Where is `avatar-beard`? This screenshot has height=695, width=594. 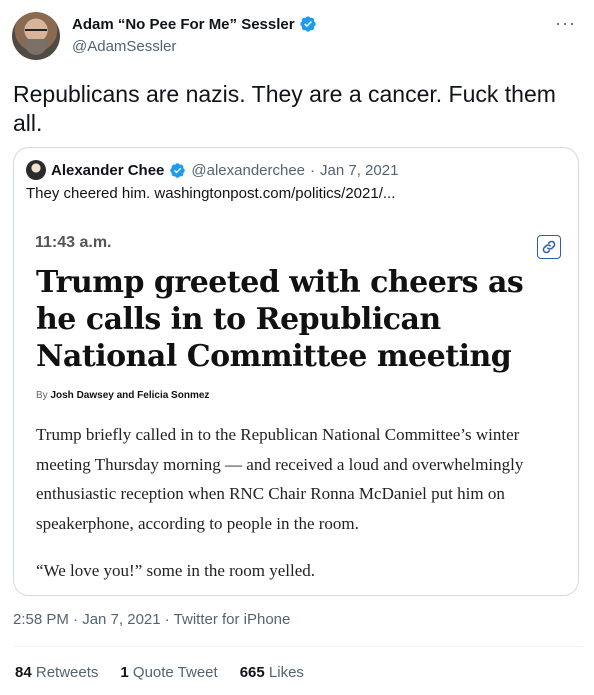
avatar-beard is located at coordinates (36, 47).